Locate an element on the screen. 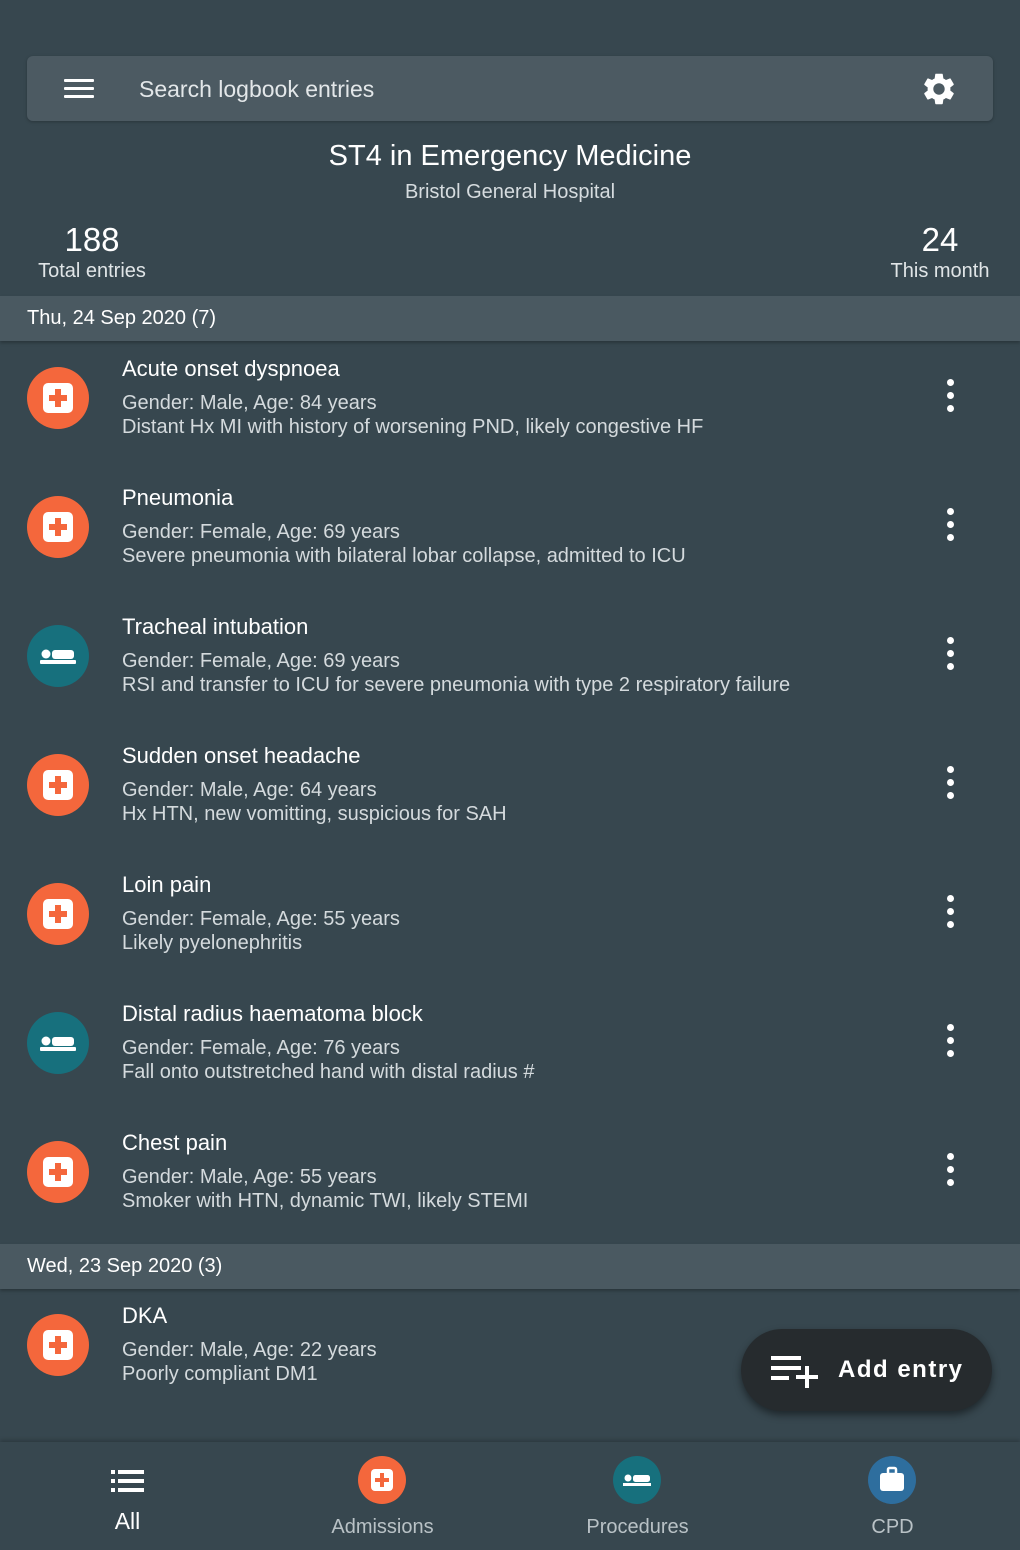 The image size is (1020, 1550). entry-title: Distal radius haematoma block is located at coordinates (272, 1013).